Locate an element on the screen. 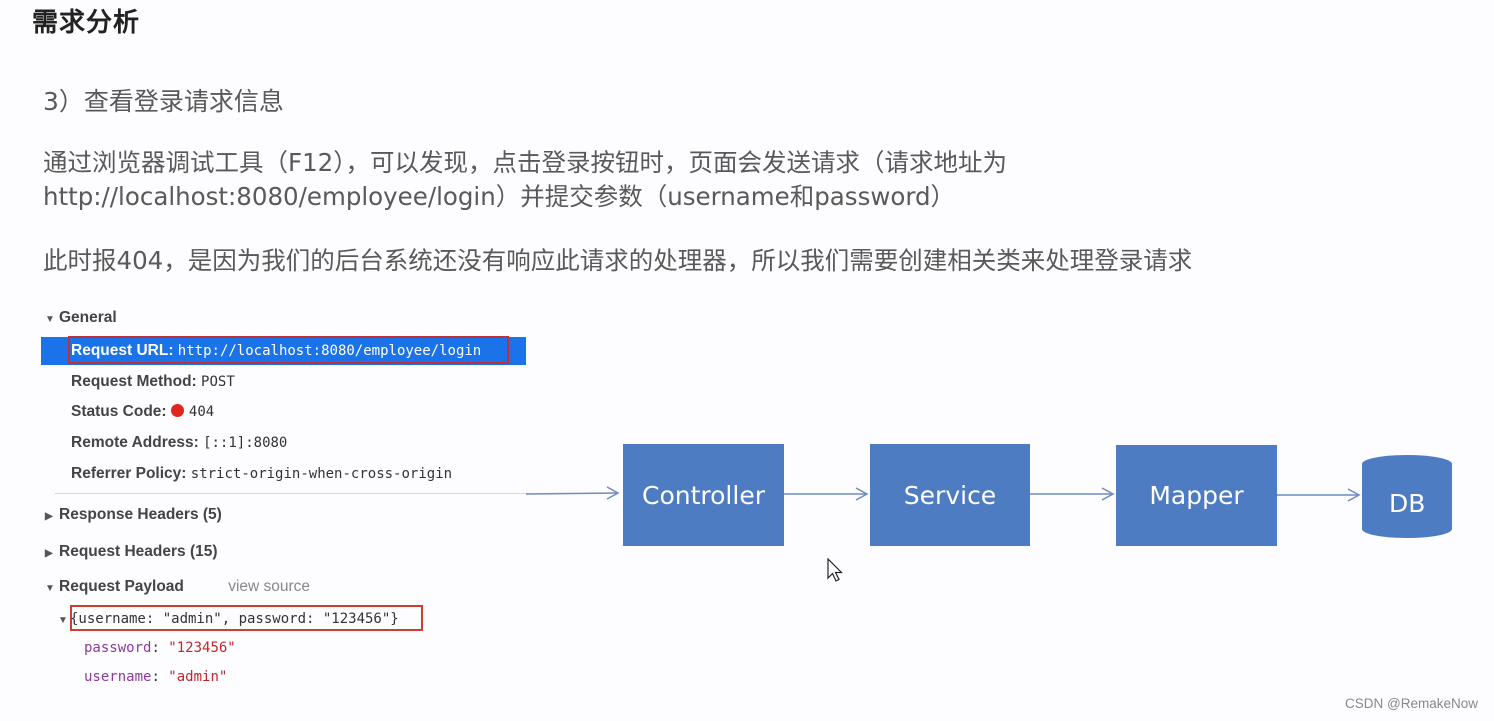 The width and height of the screenshot is (1494, 721). mapper-box: Mapper is located at coordinates (1196, 495).